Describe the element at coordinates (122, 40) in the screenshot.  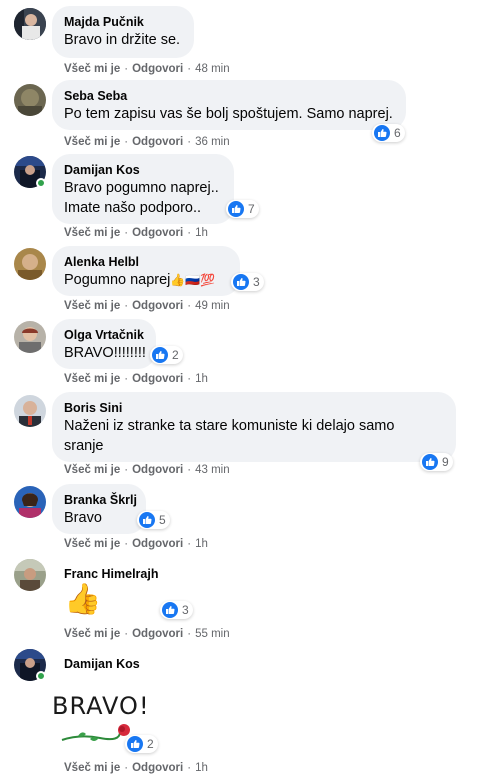
I see `comment-text: Bravo in držite se.` at that location.